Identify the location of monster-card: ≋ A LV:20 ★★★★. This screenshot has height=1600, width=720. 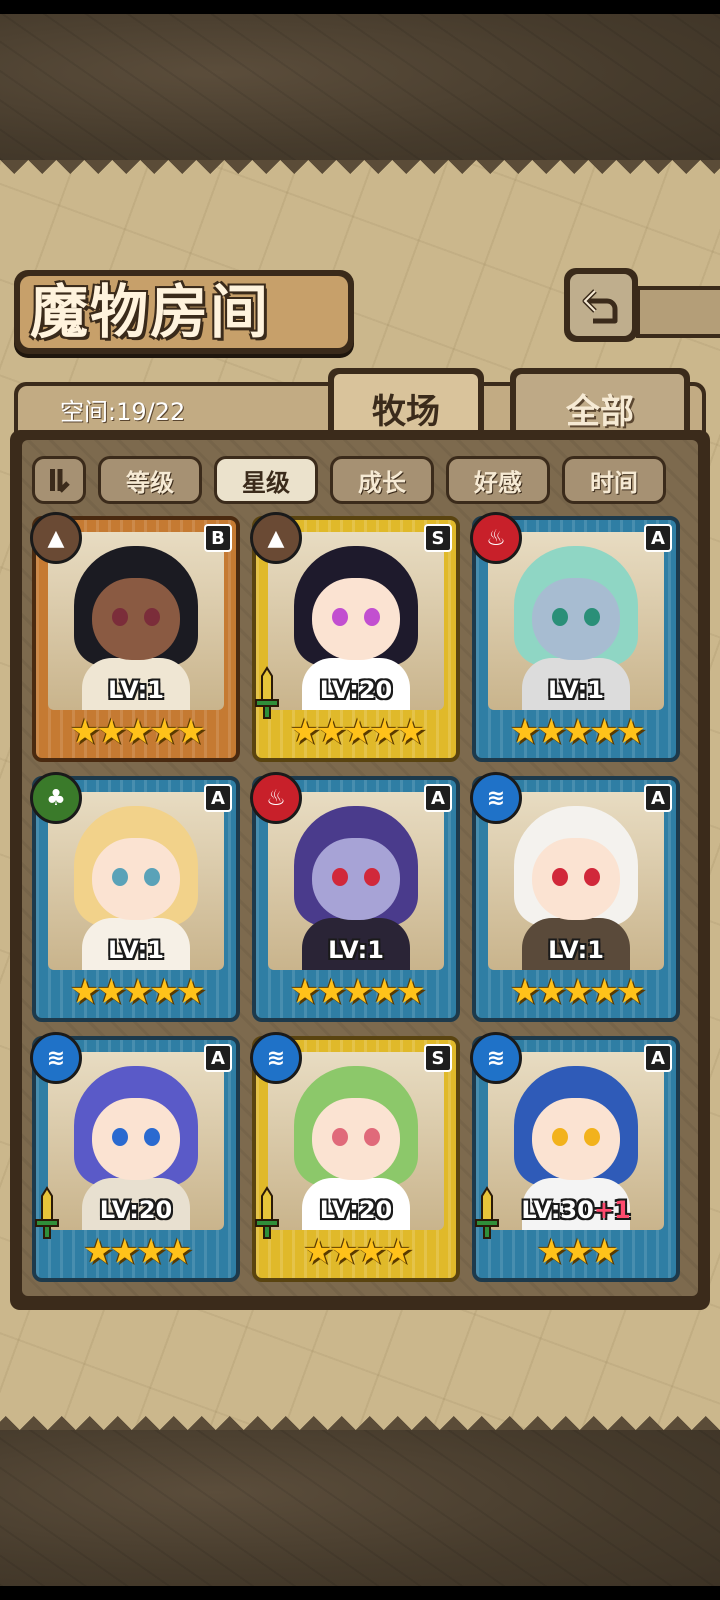
(135, 1157).